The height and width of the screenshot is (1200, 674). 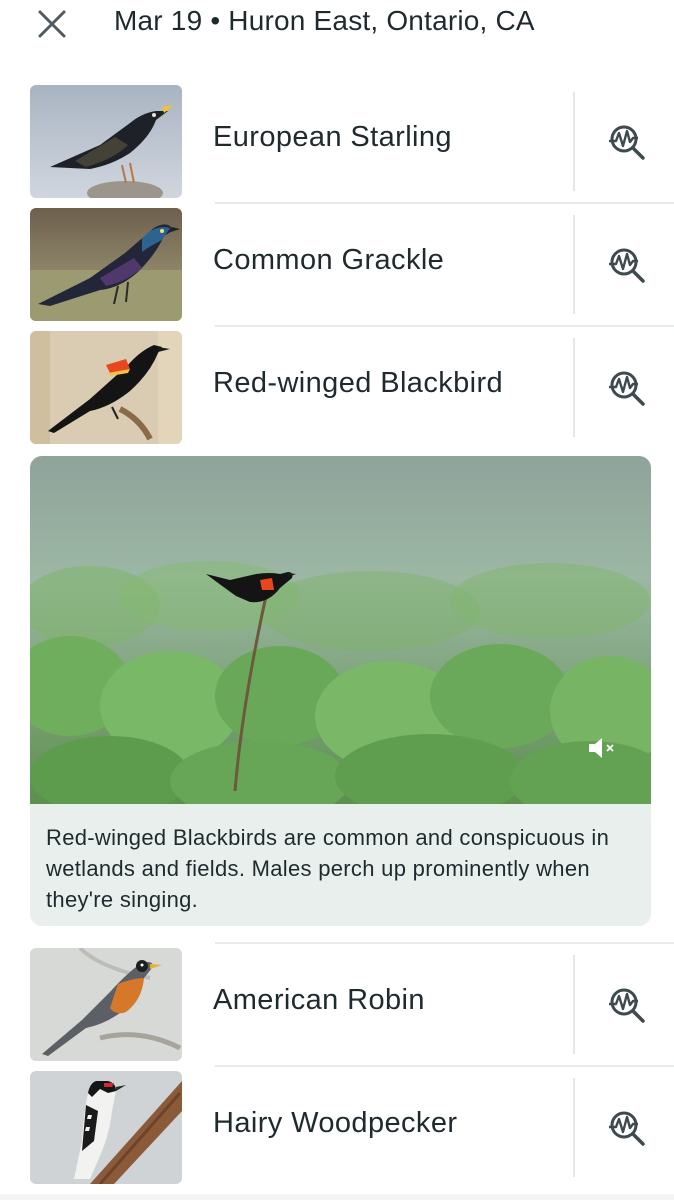 What do you see at coordinates (324, 20) in the screenshot?
I see `page-title: Mar 19 • Huron East, Ontario, CA` at bounding box center [324, 20].